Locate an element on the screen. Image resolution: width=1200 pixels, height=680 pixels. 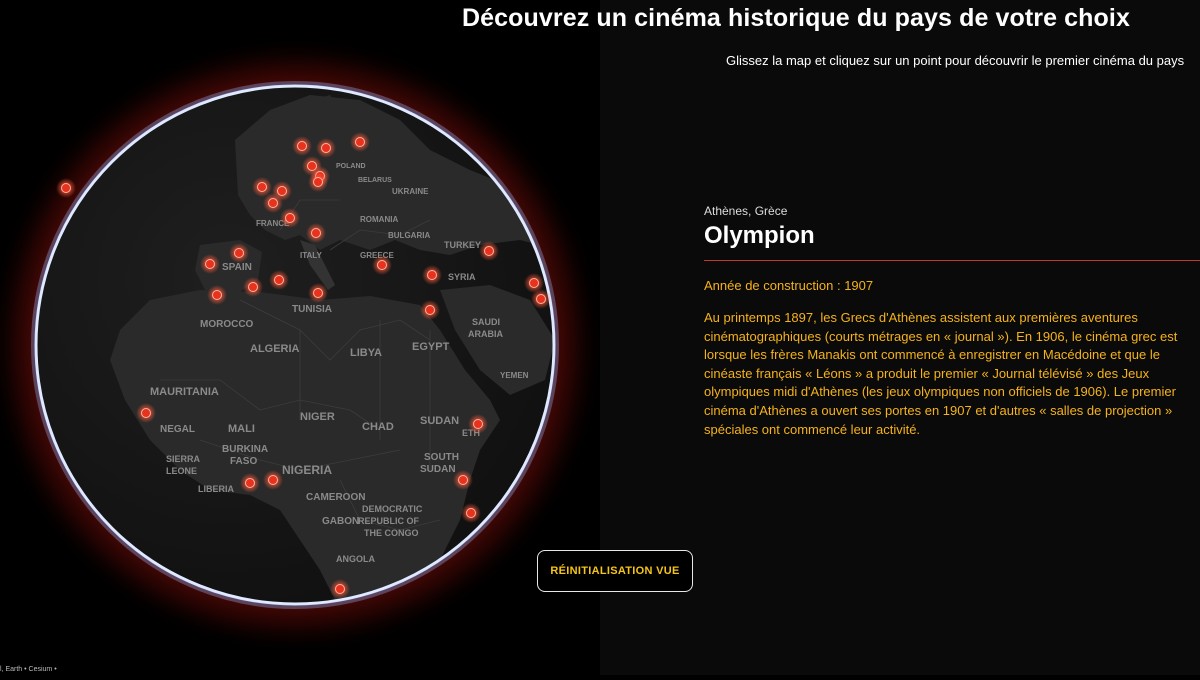
map-label-senegal: NEGAL is located at coordinates (177, 429).